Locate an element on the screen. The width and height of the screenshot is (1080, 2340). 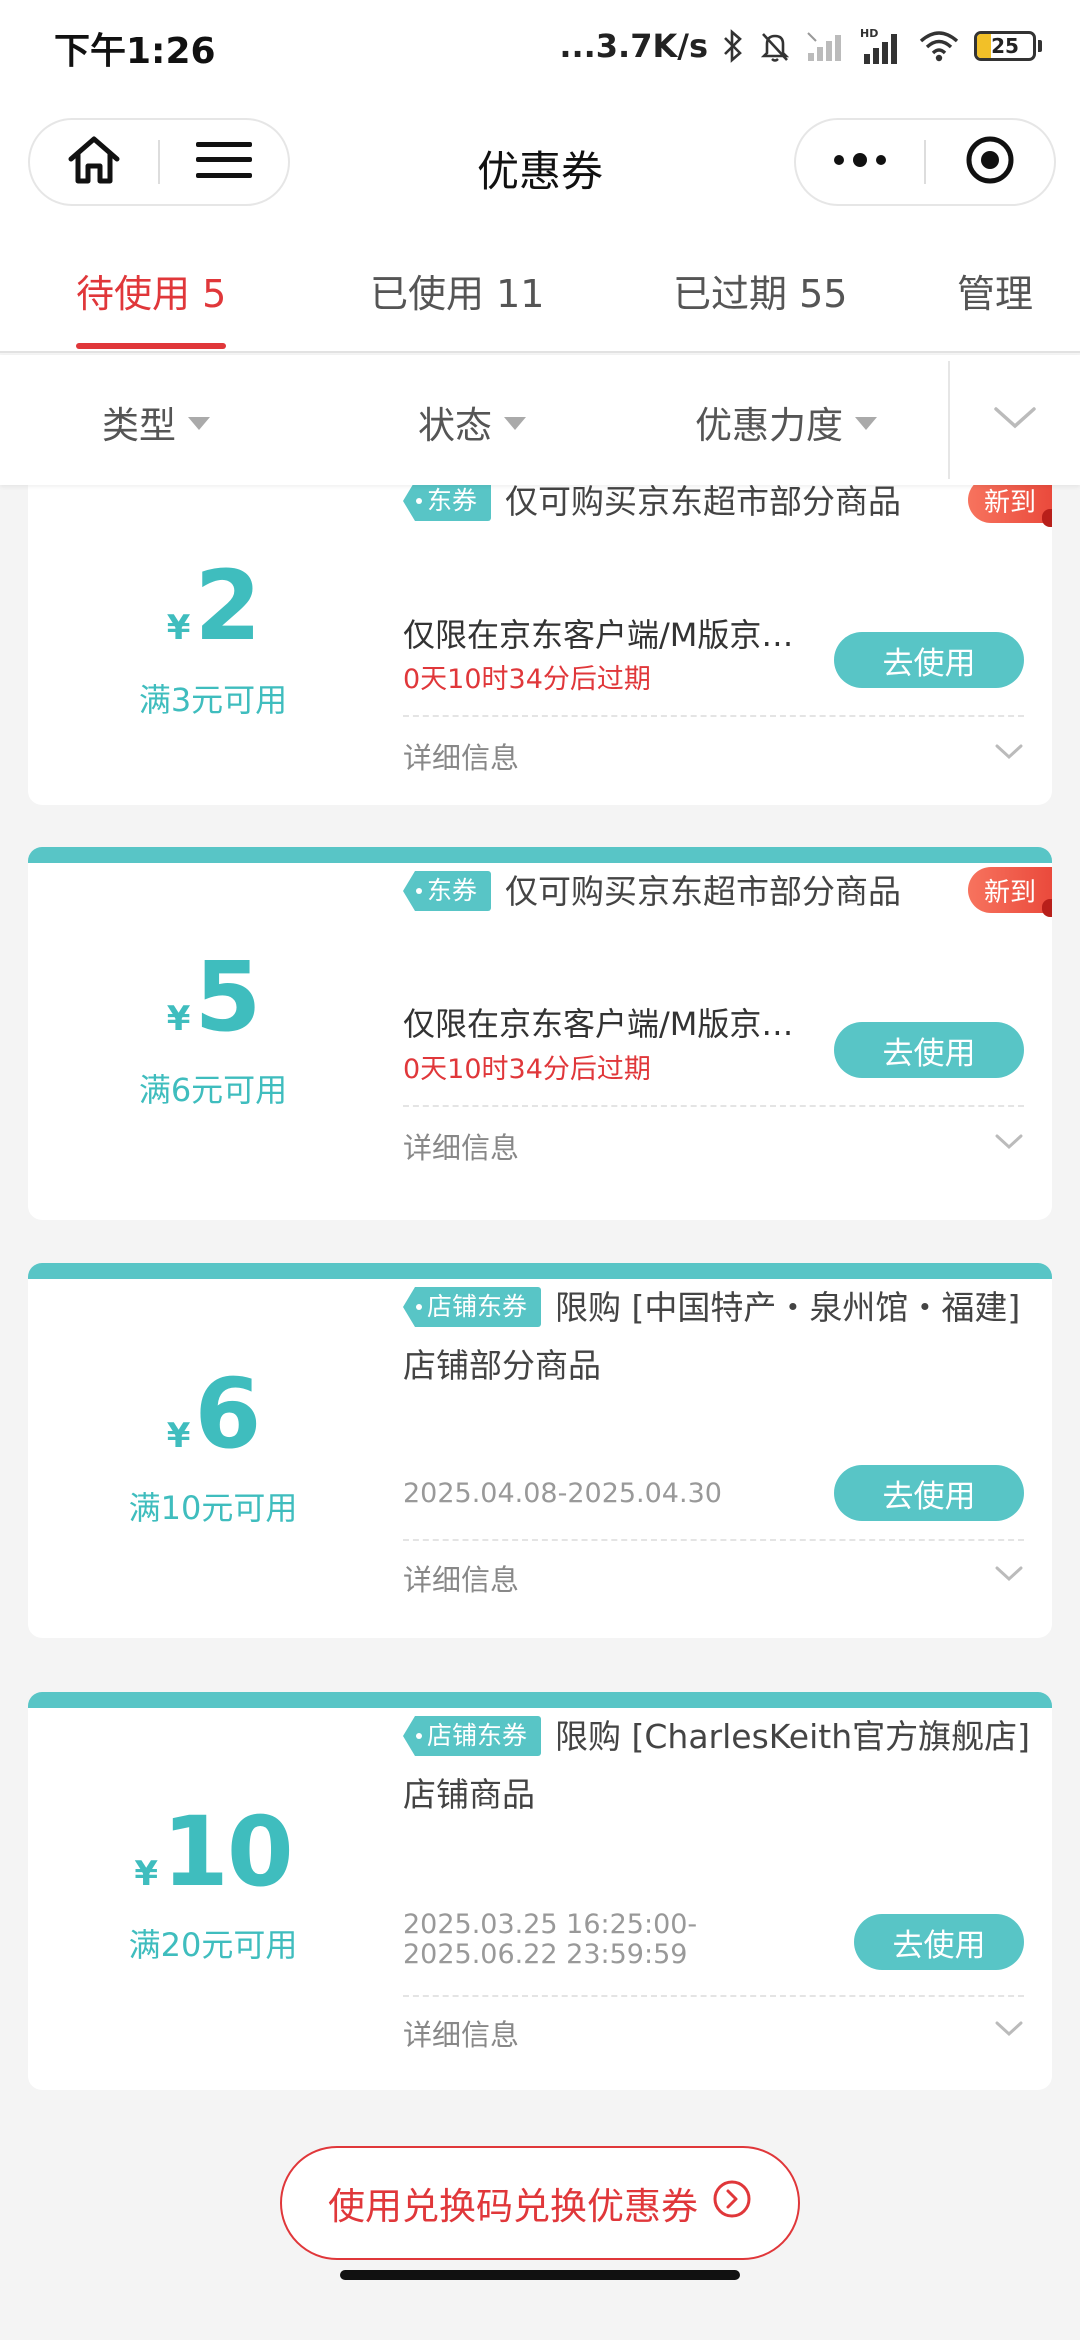
more-dots-icon is located at coordinates (860, 162).